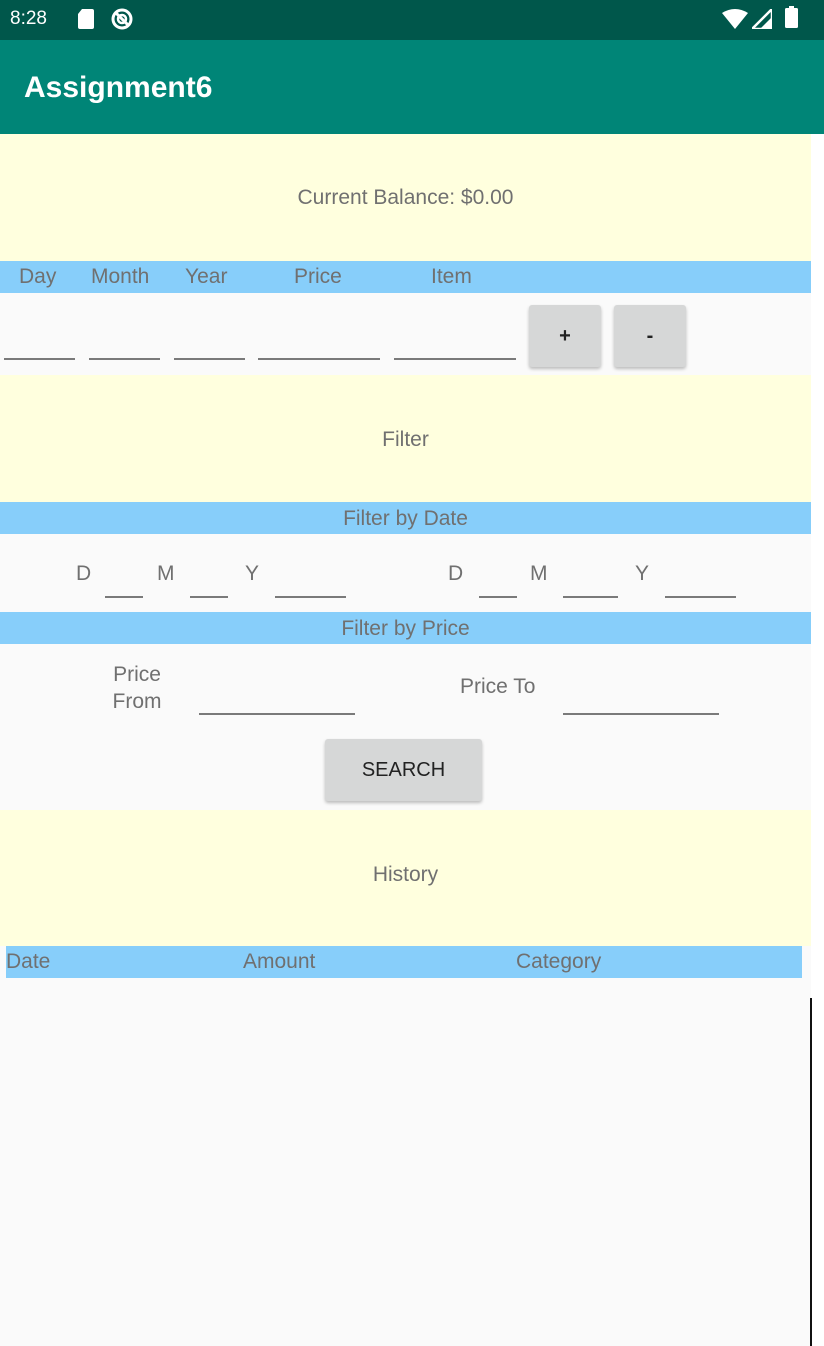 The height and width of the screenshot is (1346, 824). What do you see at coordinates (405, 874) in the screenshot?
I see `history-title: History` at bounding box center [405, 874].